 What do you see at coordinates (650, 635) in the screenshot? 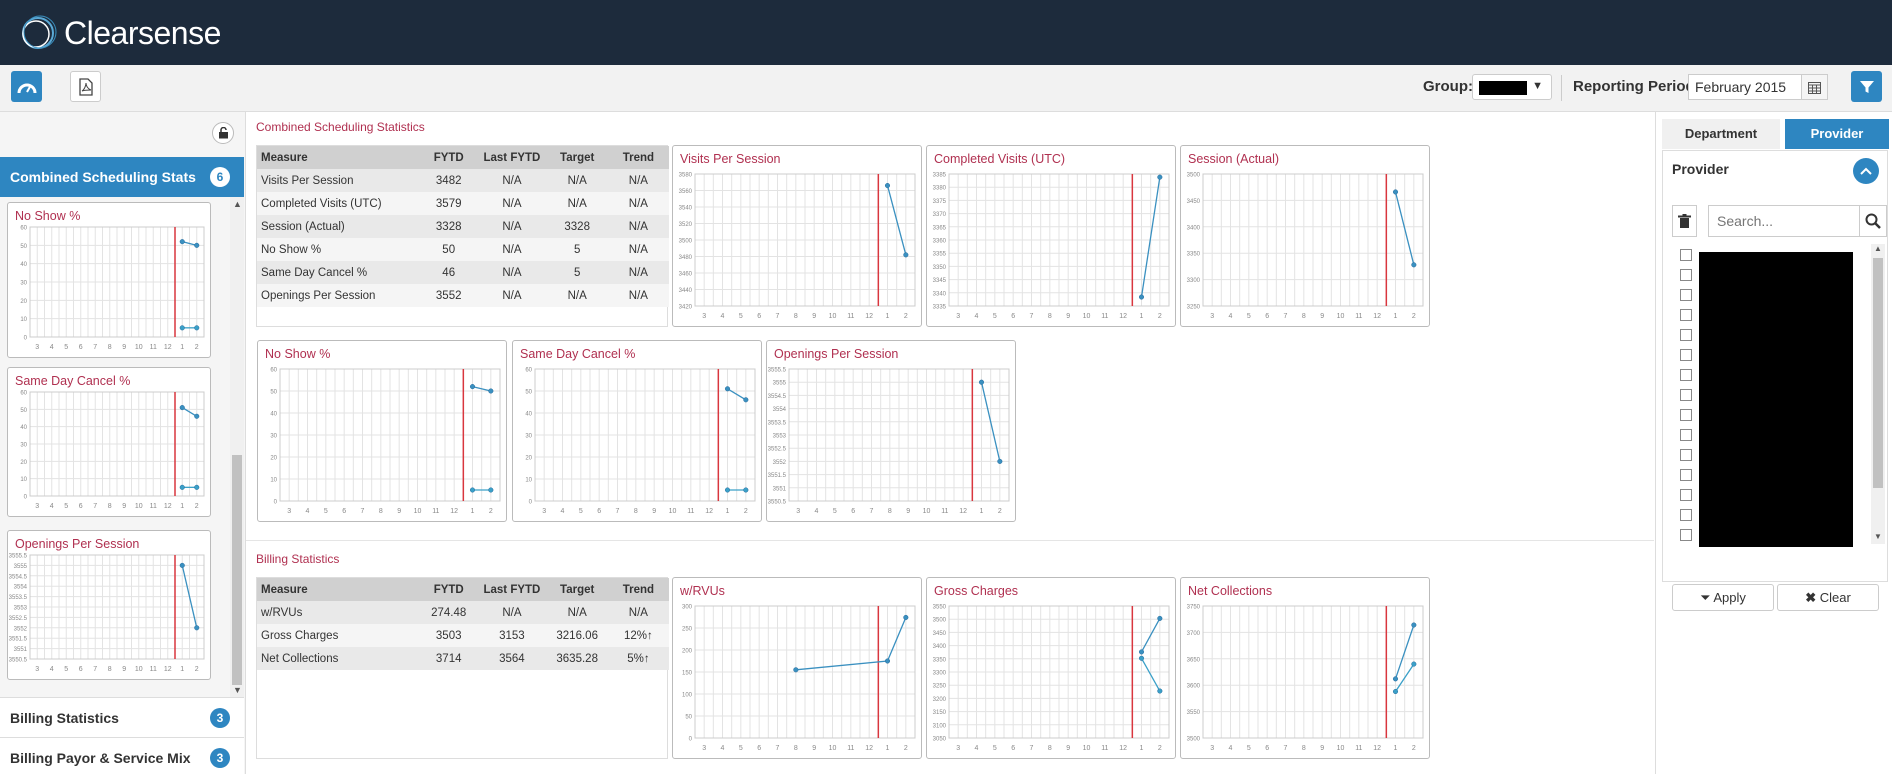
I see `arrow-up-icon: ↑` at bounding box center [650, 635].